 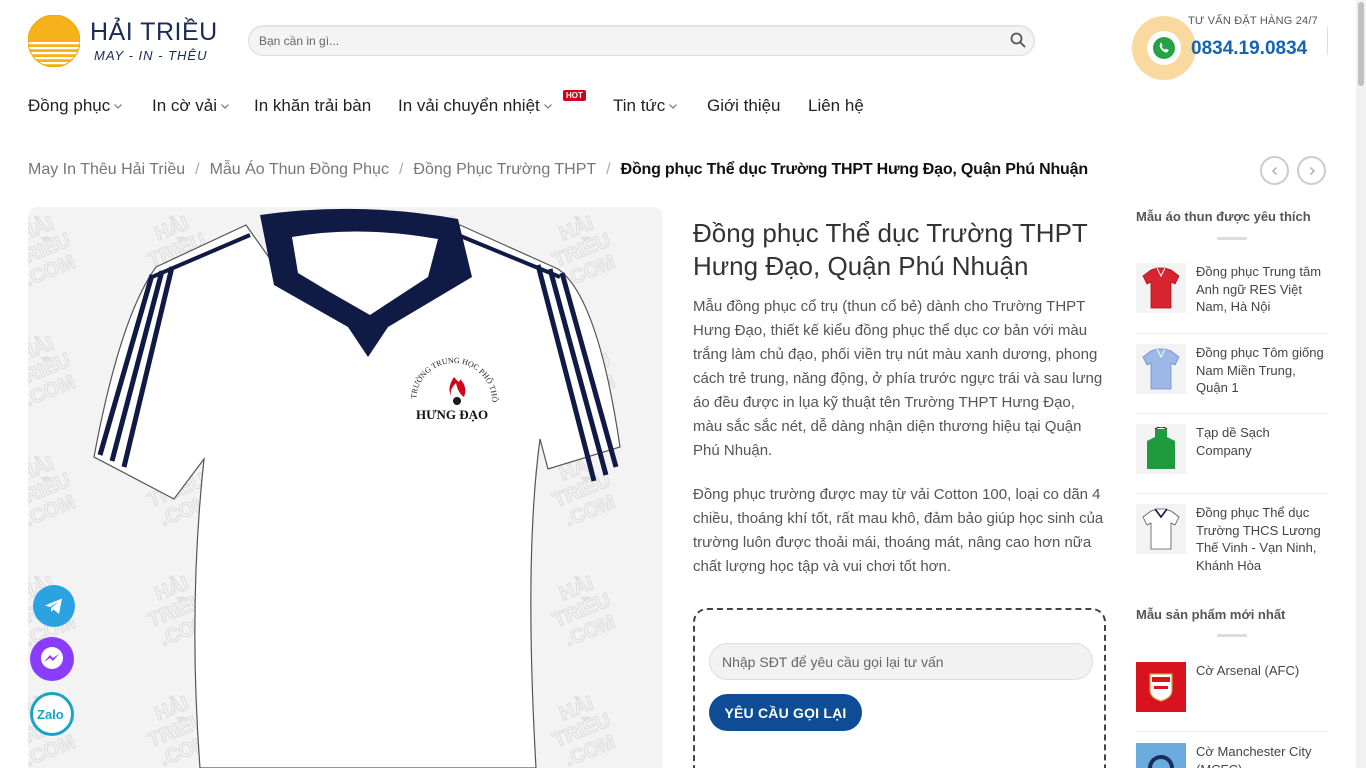 I want to click on nav-item-gioi-thieu: Giới thiệu, so click(x=744, y=106).